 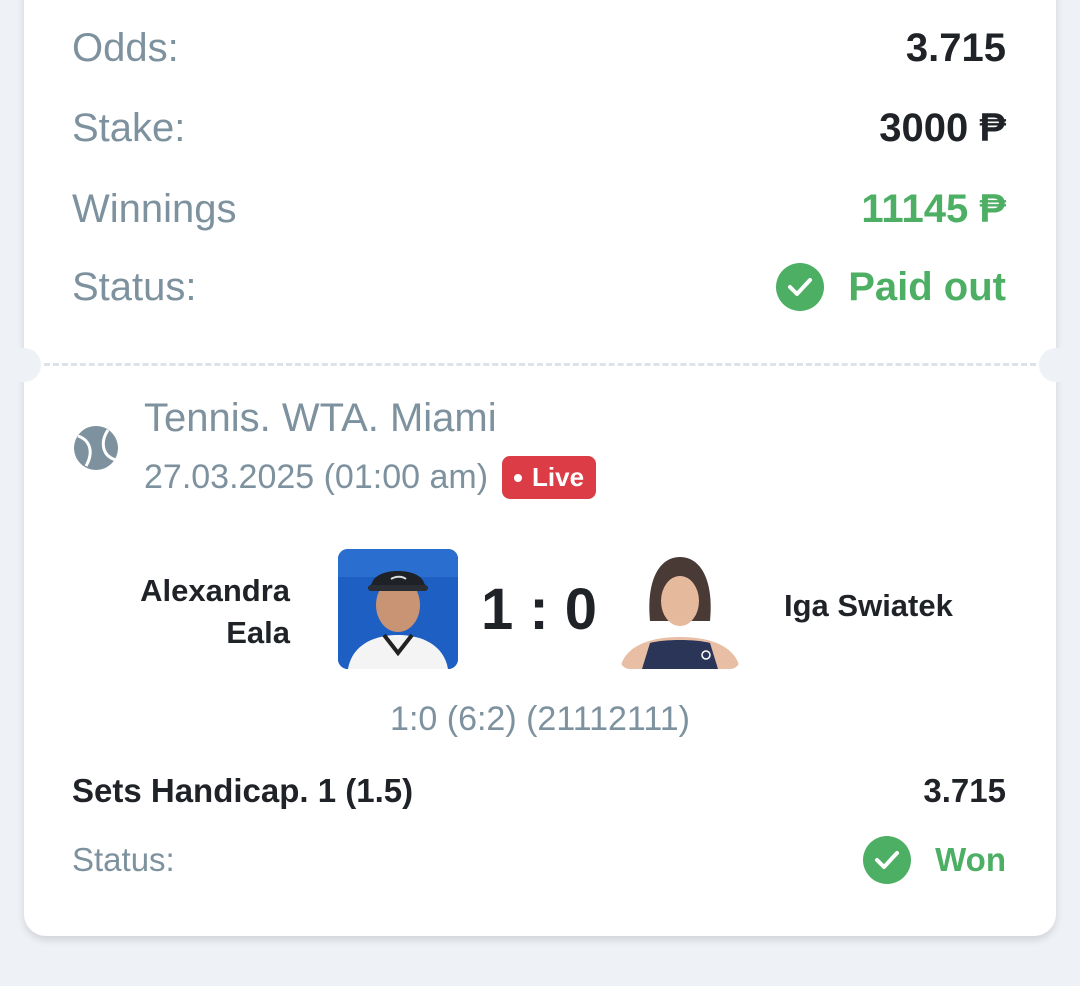 I want to click on status-indicator: Paid out, so click(x=891, y=287).